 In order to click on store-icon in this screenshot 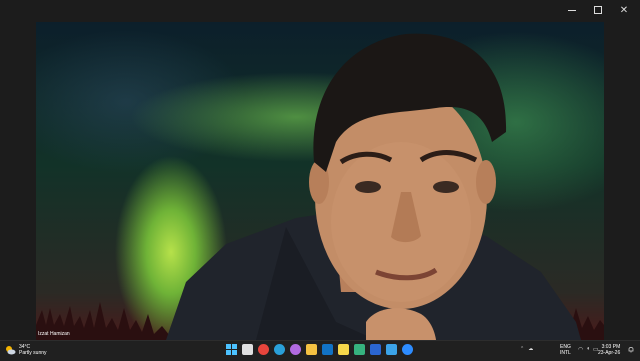, I will do `click(391, 349)`.